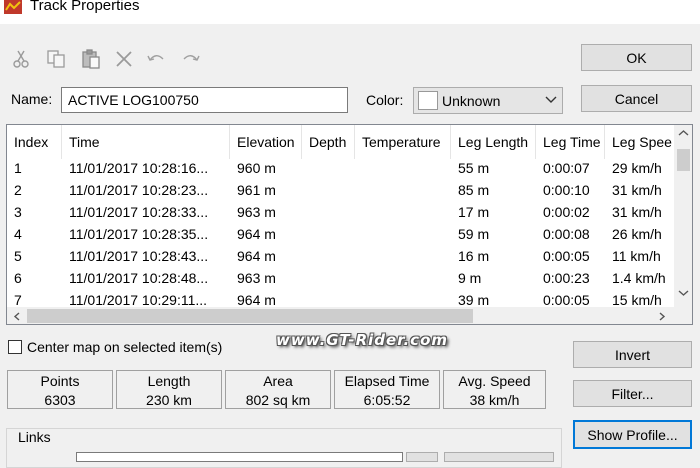  Describe the element at coordinates (91, 59) in the screenshot. I see `paste-icon` at that location.